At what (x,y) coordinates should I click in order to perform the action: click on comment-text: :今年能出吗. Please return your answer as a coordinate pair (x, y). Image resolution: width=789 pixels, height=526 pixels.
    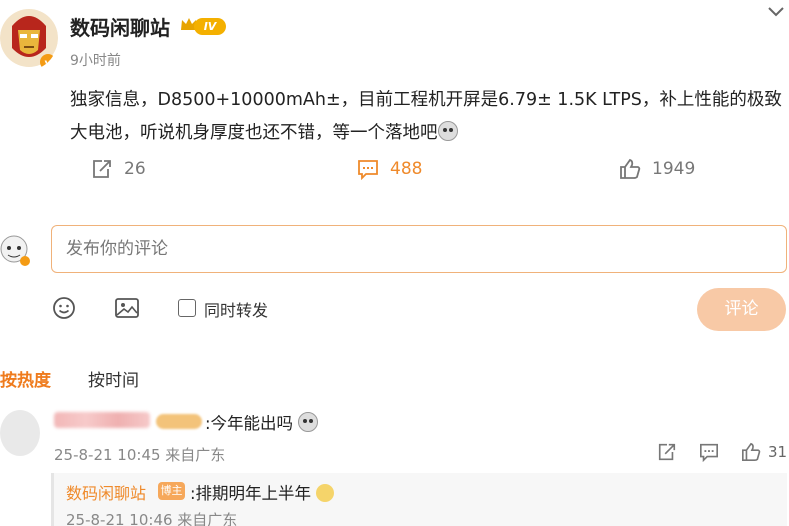
    Looking at the image, I should click on (262, 422).